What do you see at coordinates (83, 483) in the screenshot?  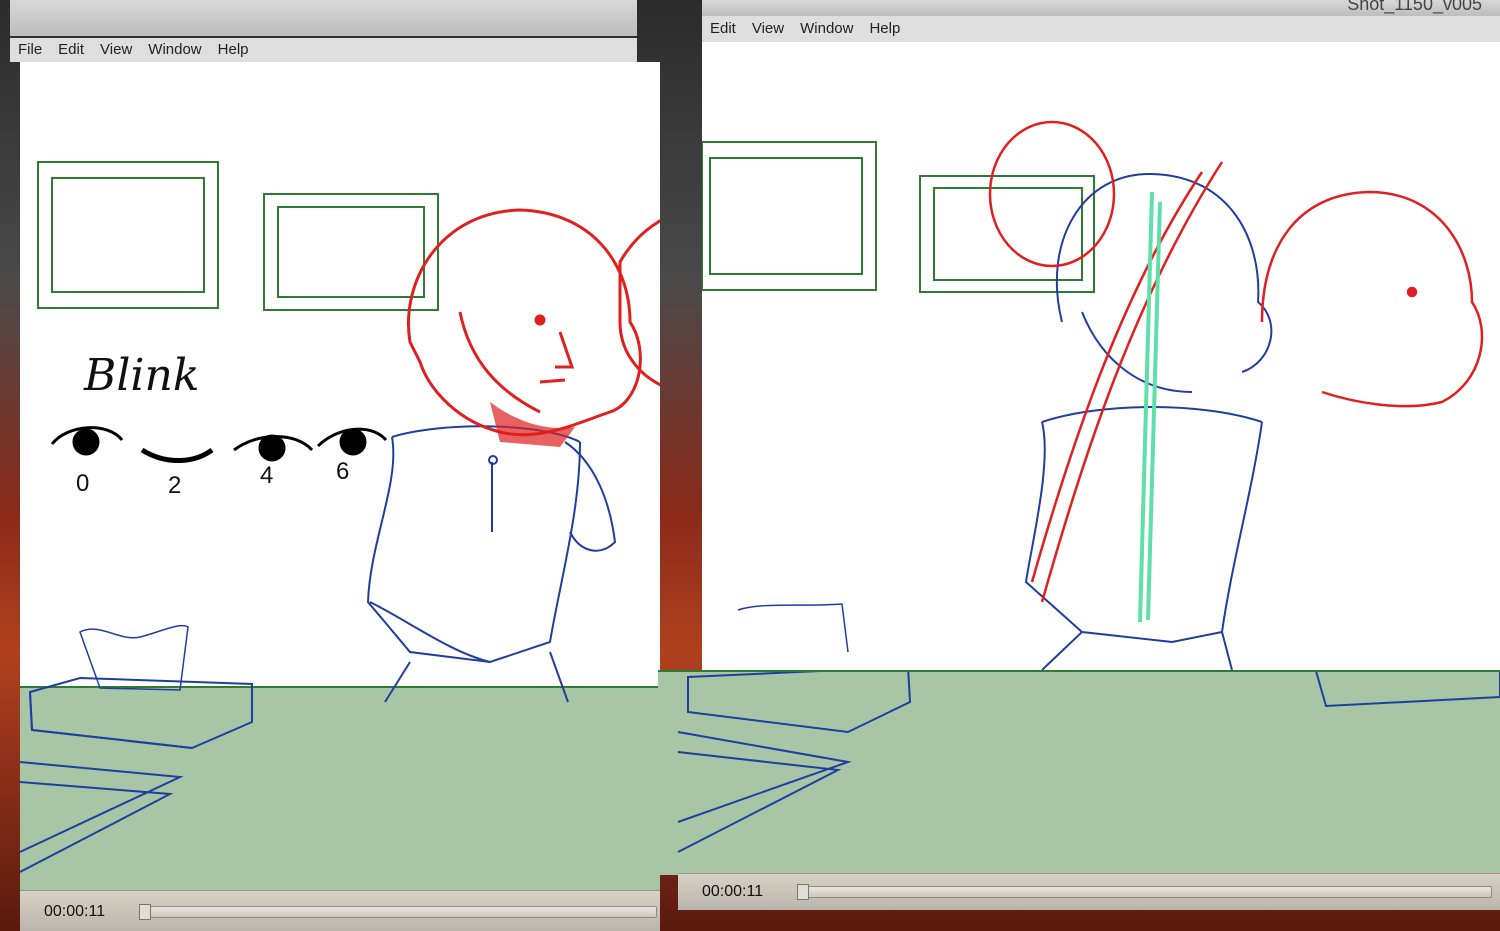 I see `blink-frame-label: 0` at bounding box center [83, 483].